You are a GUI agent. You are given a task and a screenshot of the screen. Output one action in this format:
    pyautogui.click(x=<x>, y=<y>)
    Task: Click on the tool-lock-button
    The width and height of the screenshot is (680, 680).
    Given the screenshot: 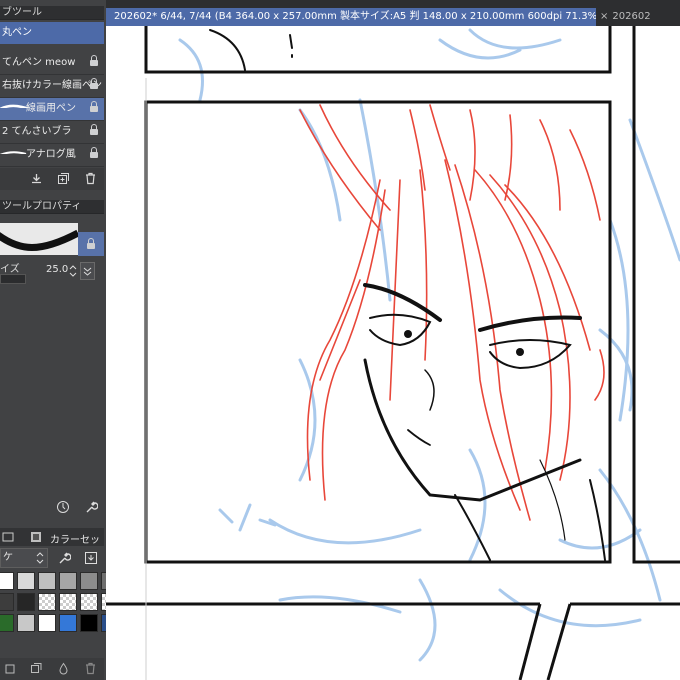 What is the action you would take?
    pyautogui.click(x=91, y=244)
    